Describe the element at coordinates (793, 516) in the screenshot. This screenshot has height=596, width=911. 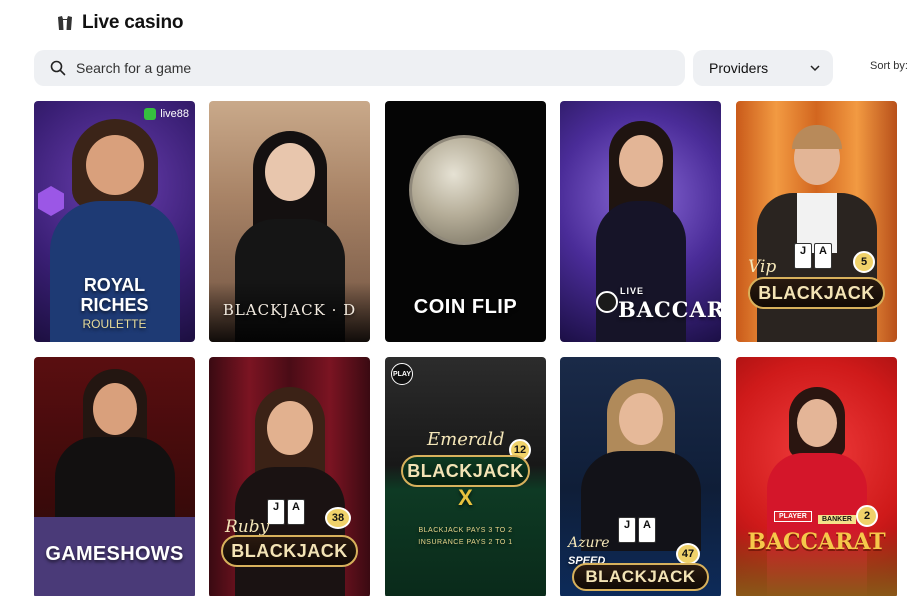
I see `player-tag: PLAYER` at that location.